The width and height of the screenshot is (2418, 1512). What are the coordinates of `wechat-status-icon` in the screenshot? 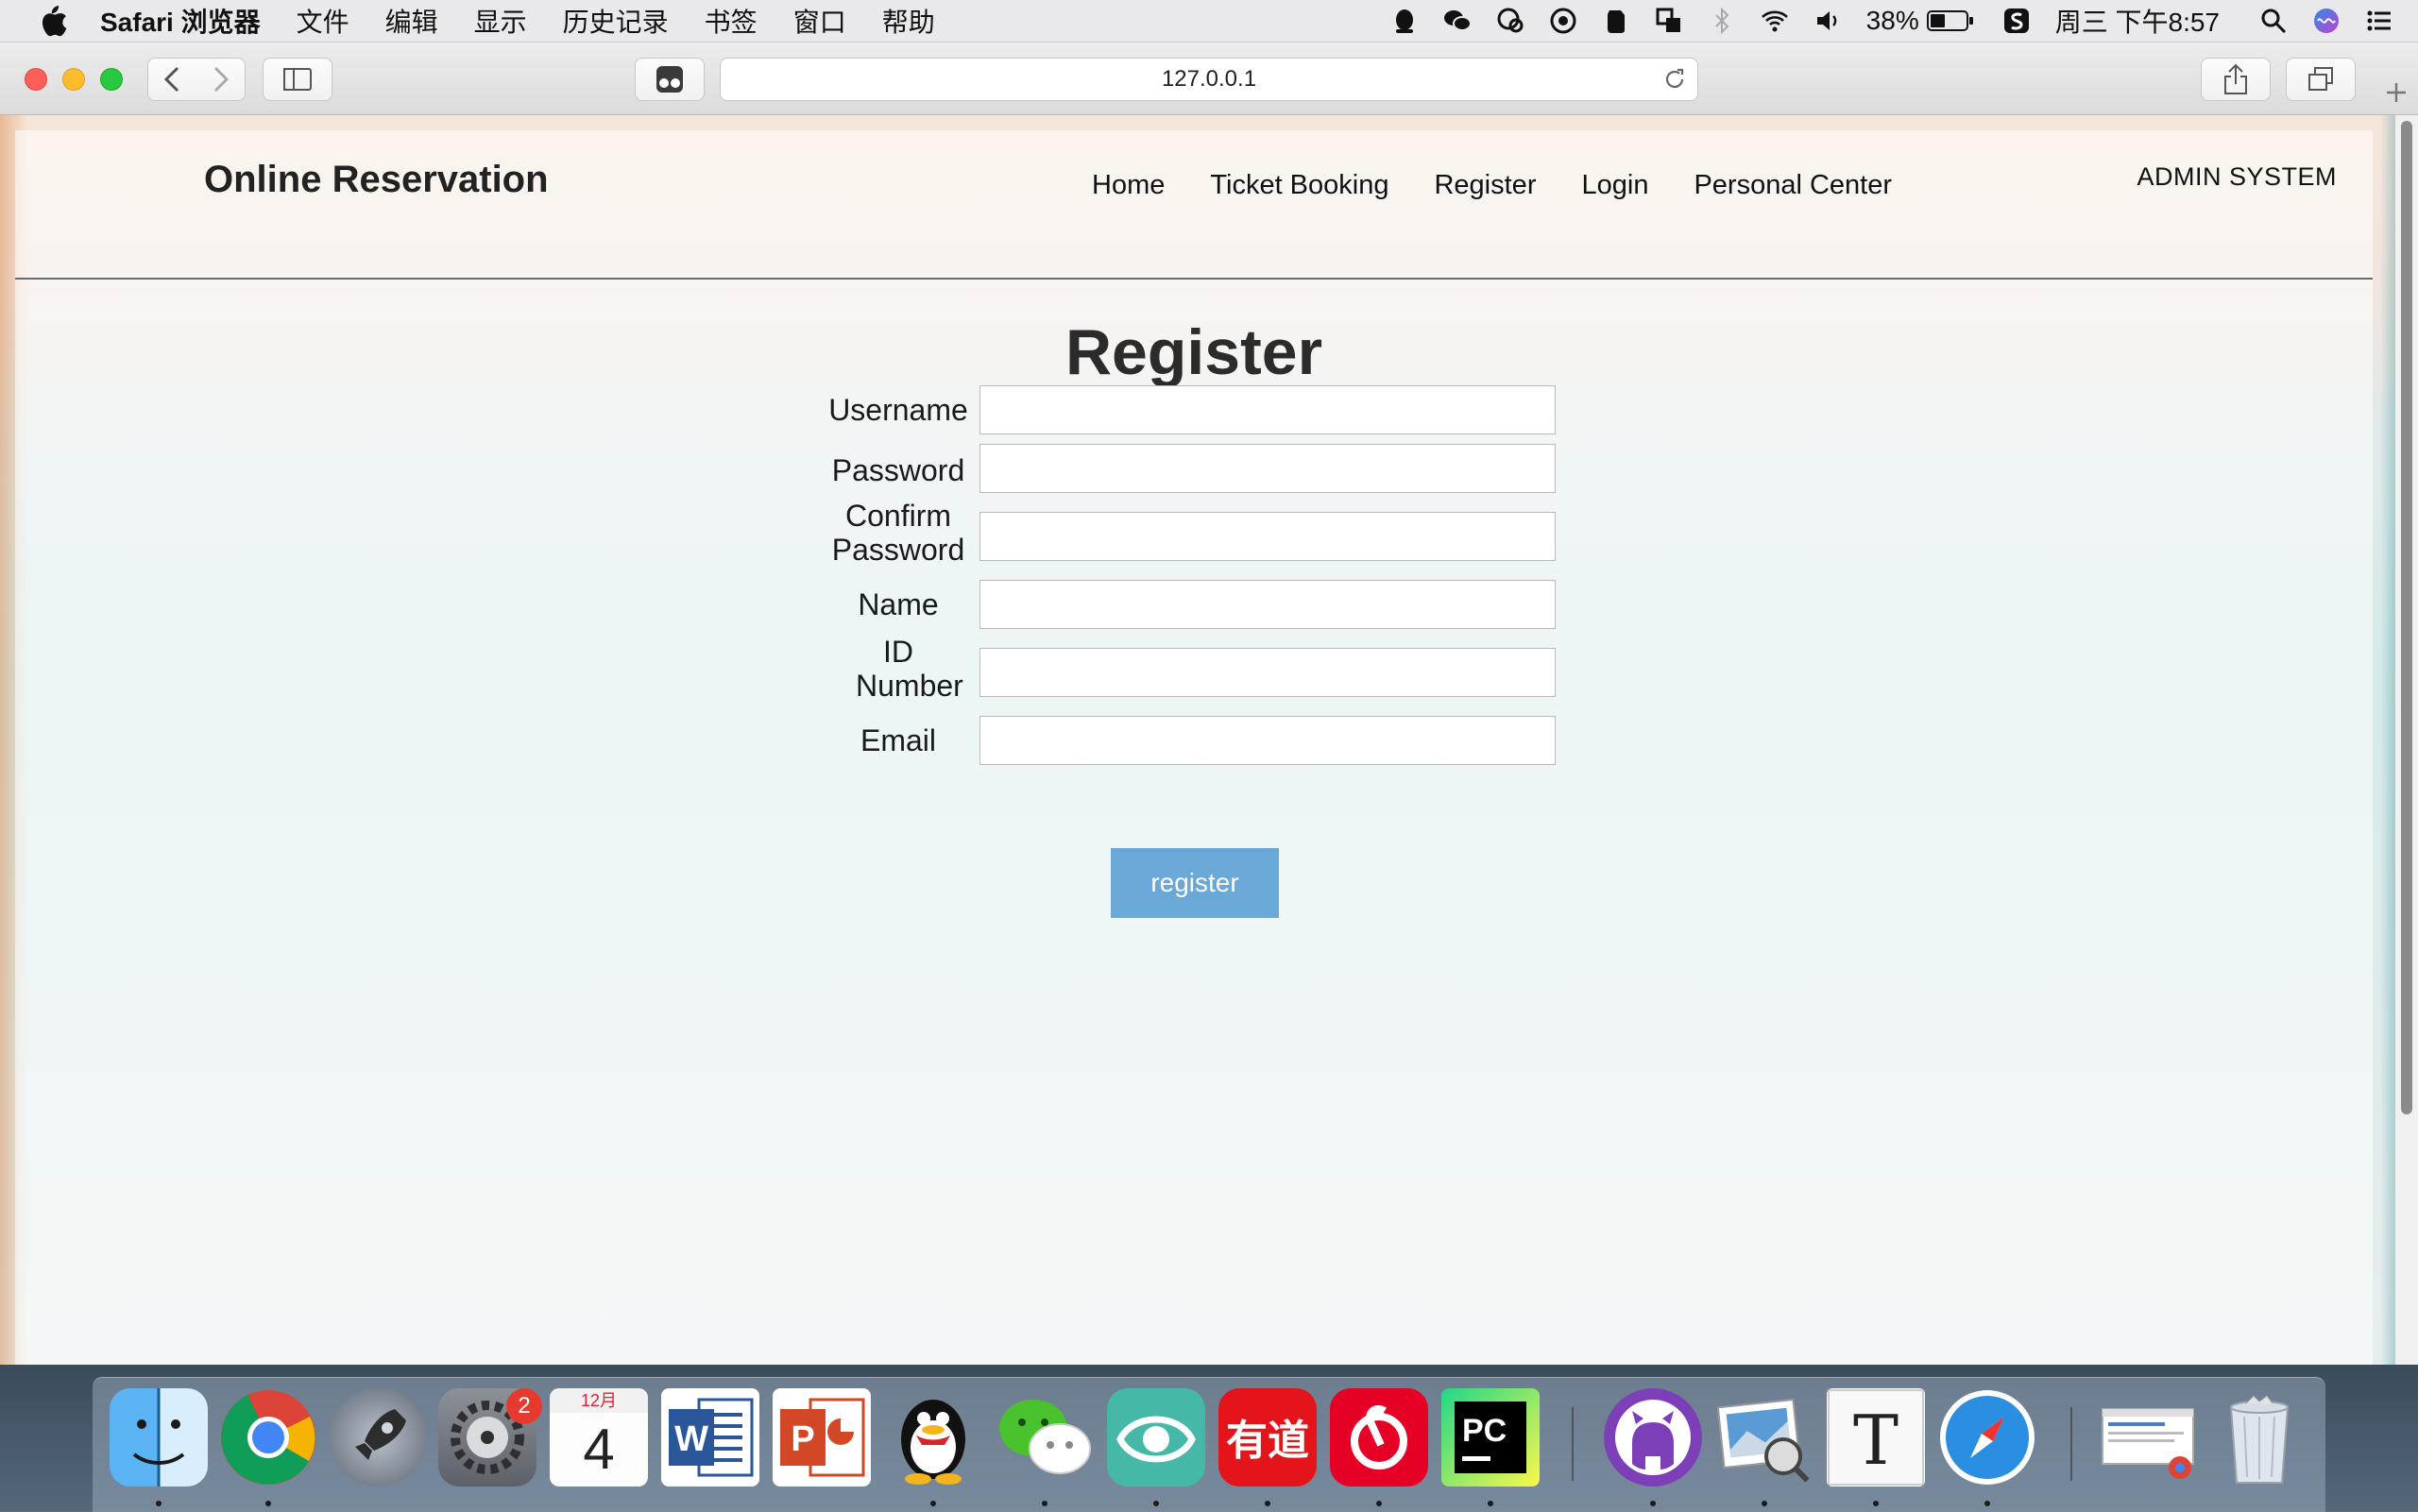 It's located at (1457, 21).